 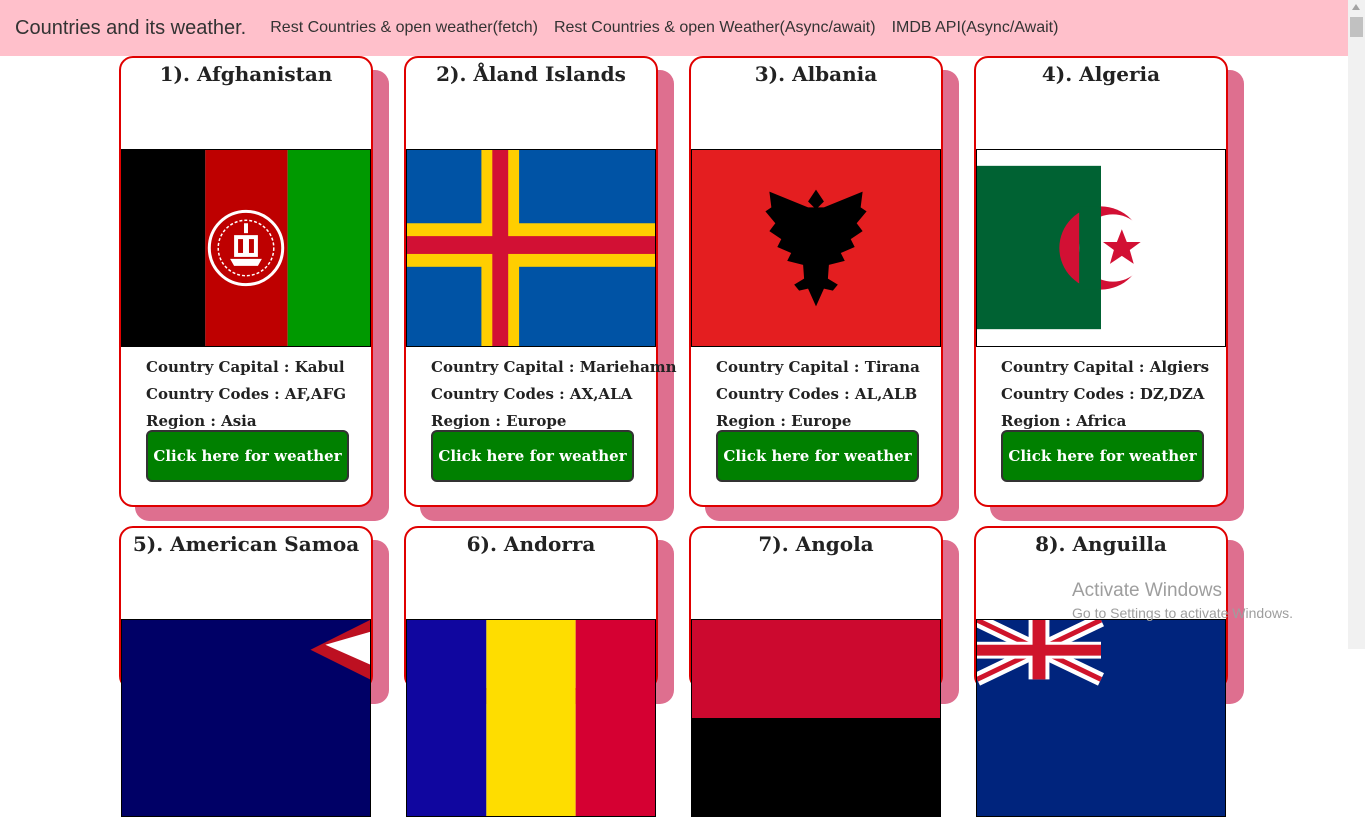 What do you see at coordinates (1356, 27) in the screenshot?
I see `scrollbar-thumb` at bounding box center [1356, 27].